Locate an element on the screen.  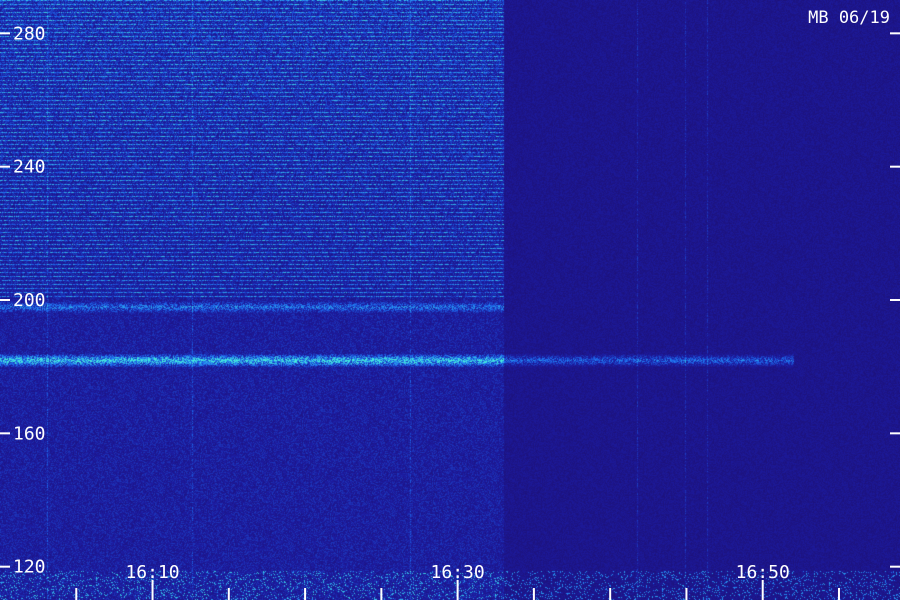
y-tick-label: 120 is located at coordinates (29, 567).